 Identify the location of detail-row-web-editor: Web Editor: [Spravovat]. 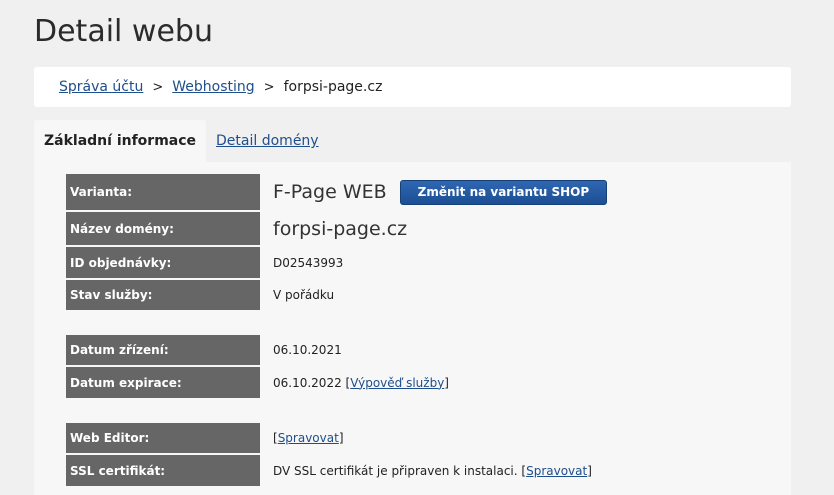
(205, 438).